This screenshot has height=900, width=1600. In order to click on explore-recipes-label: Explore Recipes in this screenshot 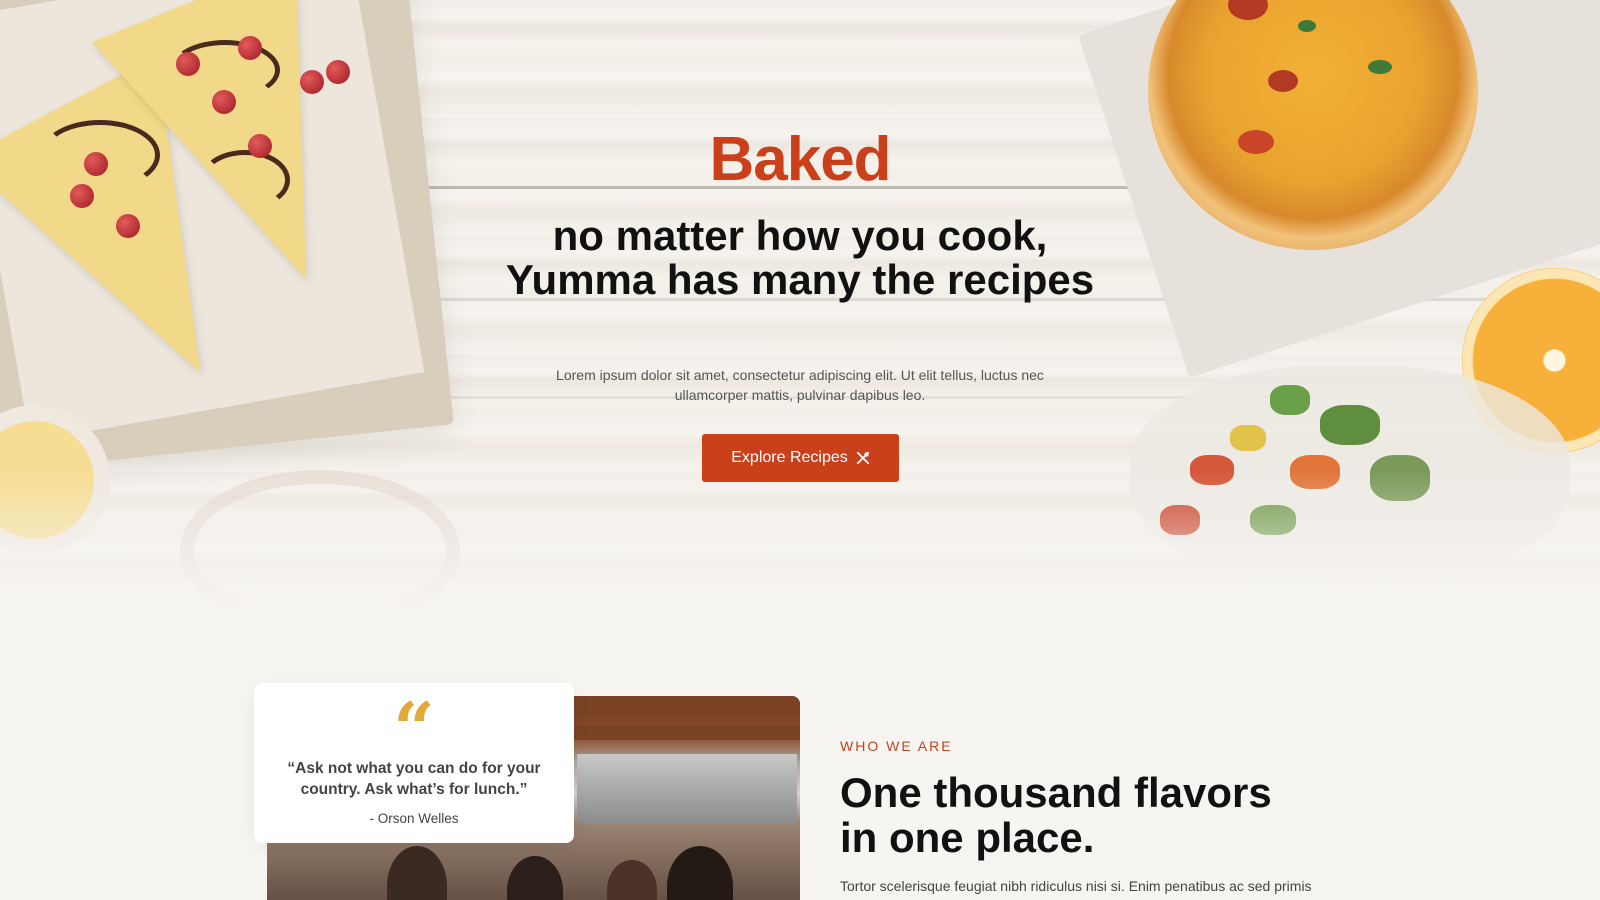, I will do `click(789, 457)`.